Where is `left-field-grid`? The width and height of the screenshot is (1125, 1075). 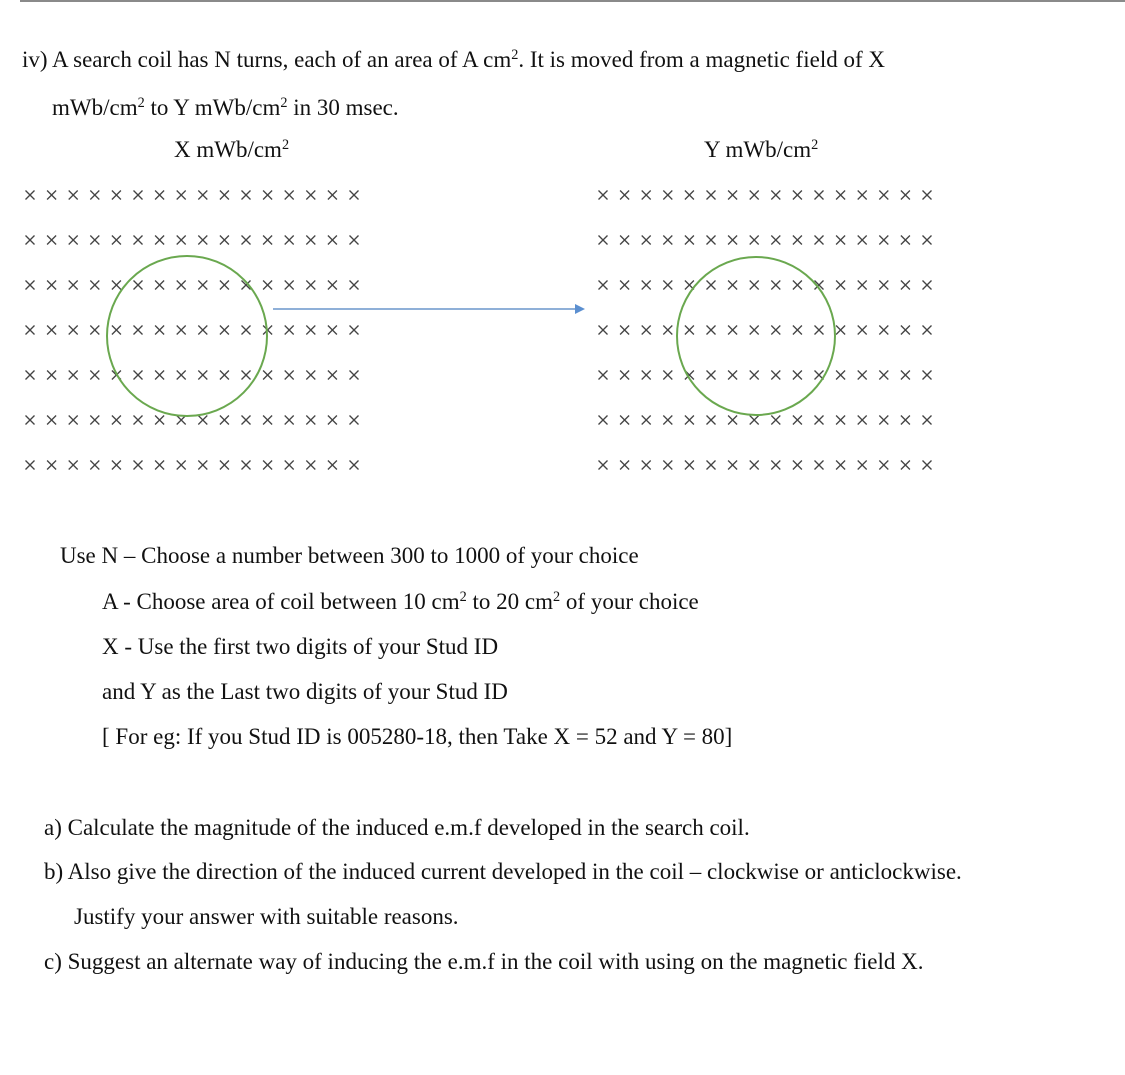
left-field-grid is located at coordinates (192, 330).